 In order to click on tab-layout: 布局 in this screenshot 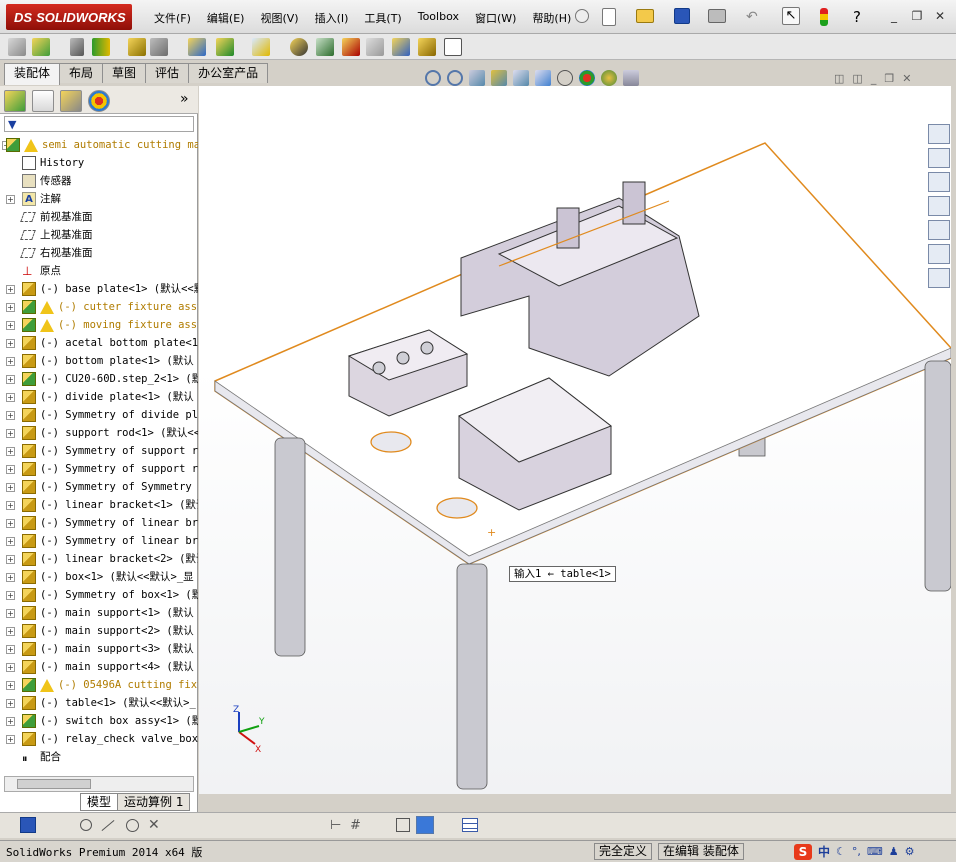, I will do `click(81, 73)`.